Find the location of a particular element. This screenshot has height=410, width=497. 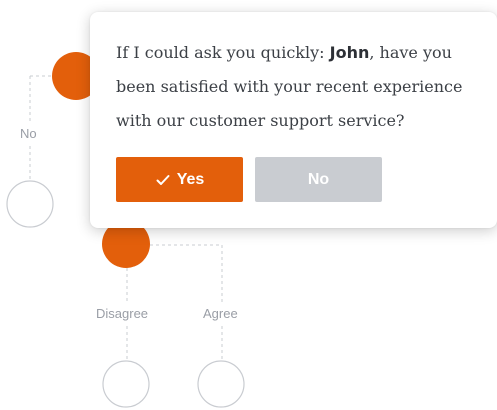

check-icon is located at coordinates (163, 179).